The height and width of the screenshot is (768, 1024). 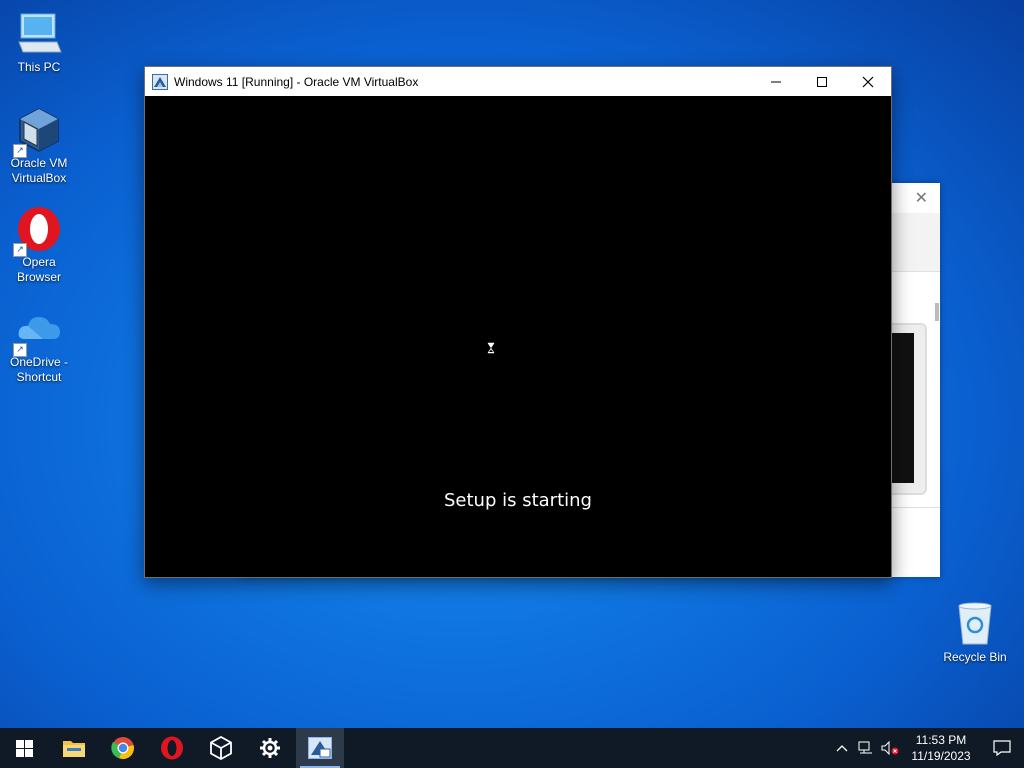 I want to click on taskbar-settings, so click(x=270, y=748).